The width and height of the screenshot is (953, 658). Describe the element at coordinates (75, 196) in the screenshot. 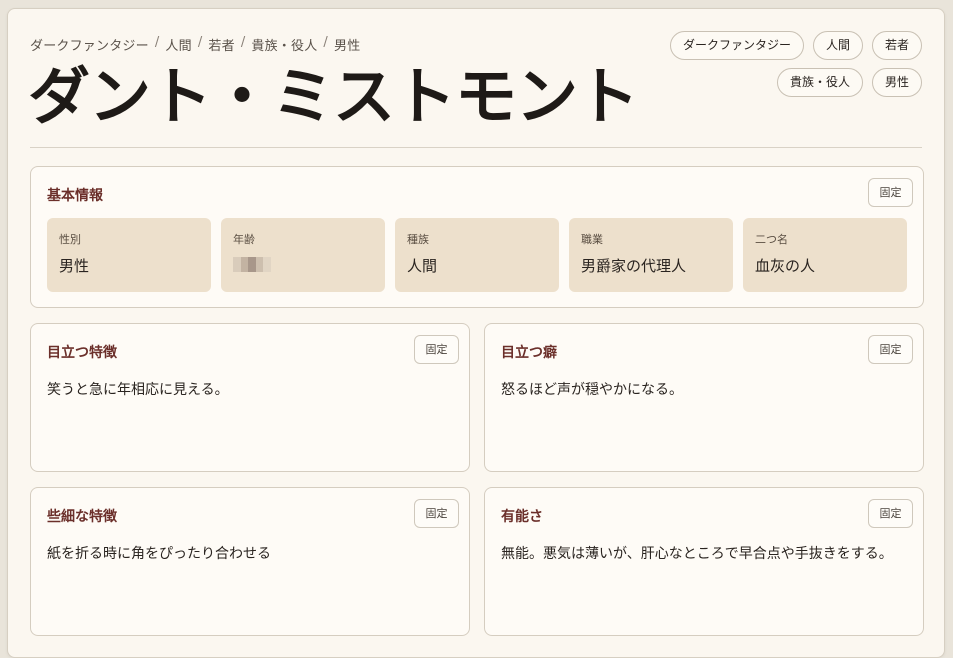

I see `basic-info-heading: 基本情報` at that location.